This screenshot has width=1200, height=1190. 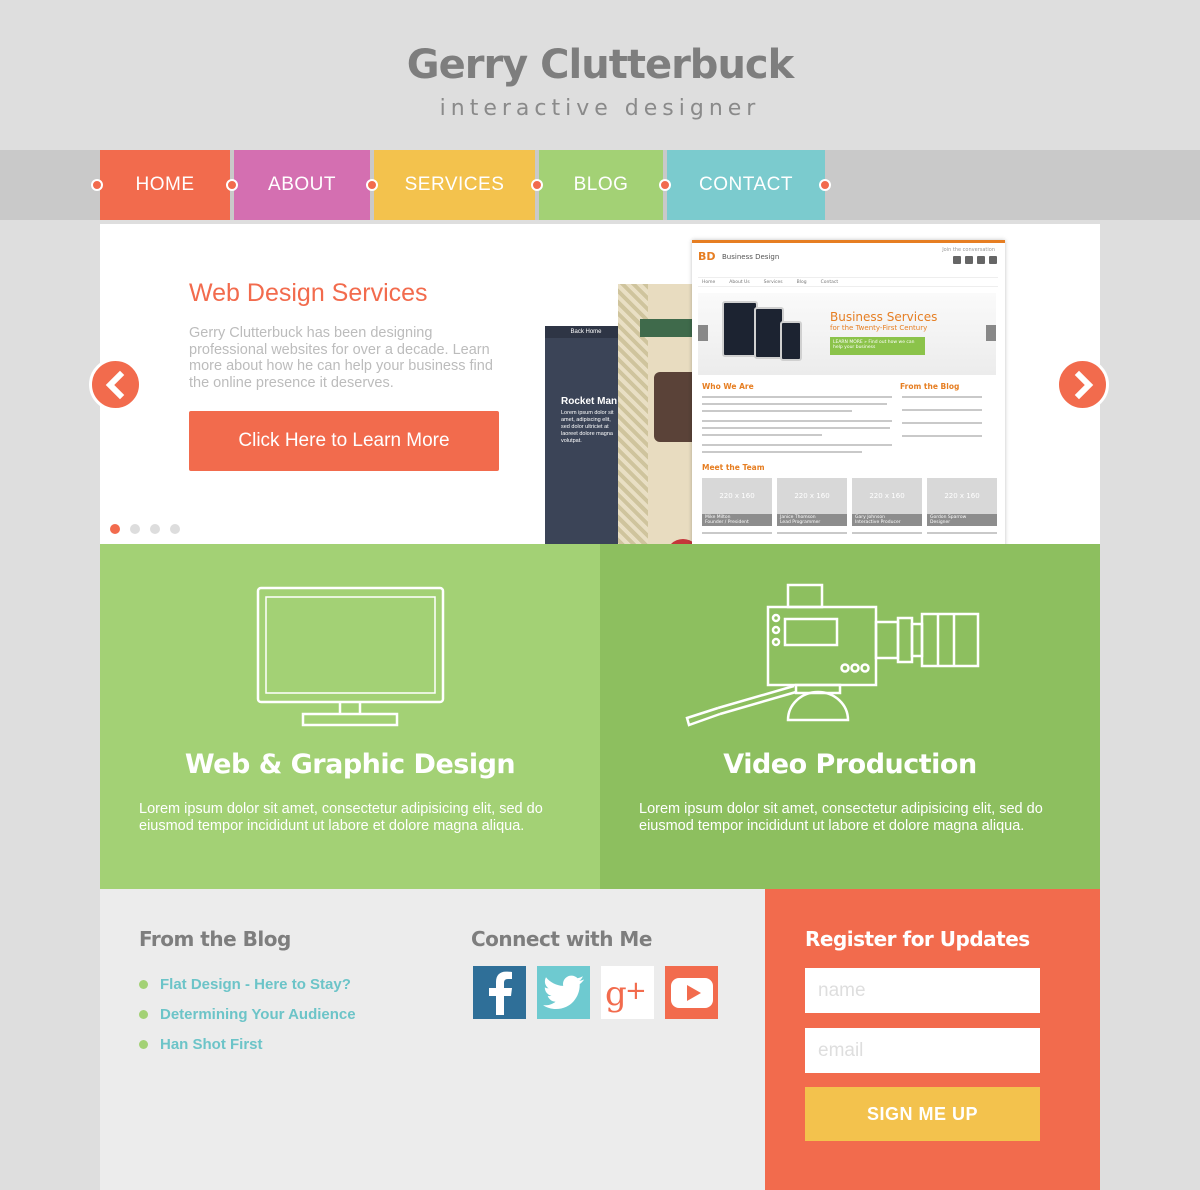 I want to click on bullet-icon, so click(x=143, y=984).